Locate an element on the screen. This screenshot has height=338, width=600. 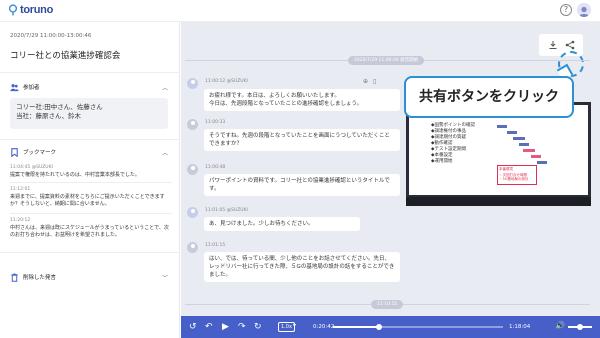
slide-note-line: ・5G基地局の設計 is located at coordinates (514, 179).